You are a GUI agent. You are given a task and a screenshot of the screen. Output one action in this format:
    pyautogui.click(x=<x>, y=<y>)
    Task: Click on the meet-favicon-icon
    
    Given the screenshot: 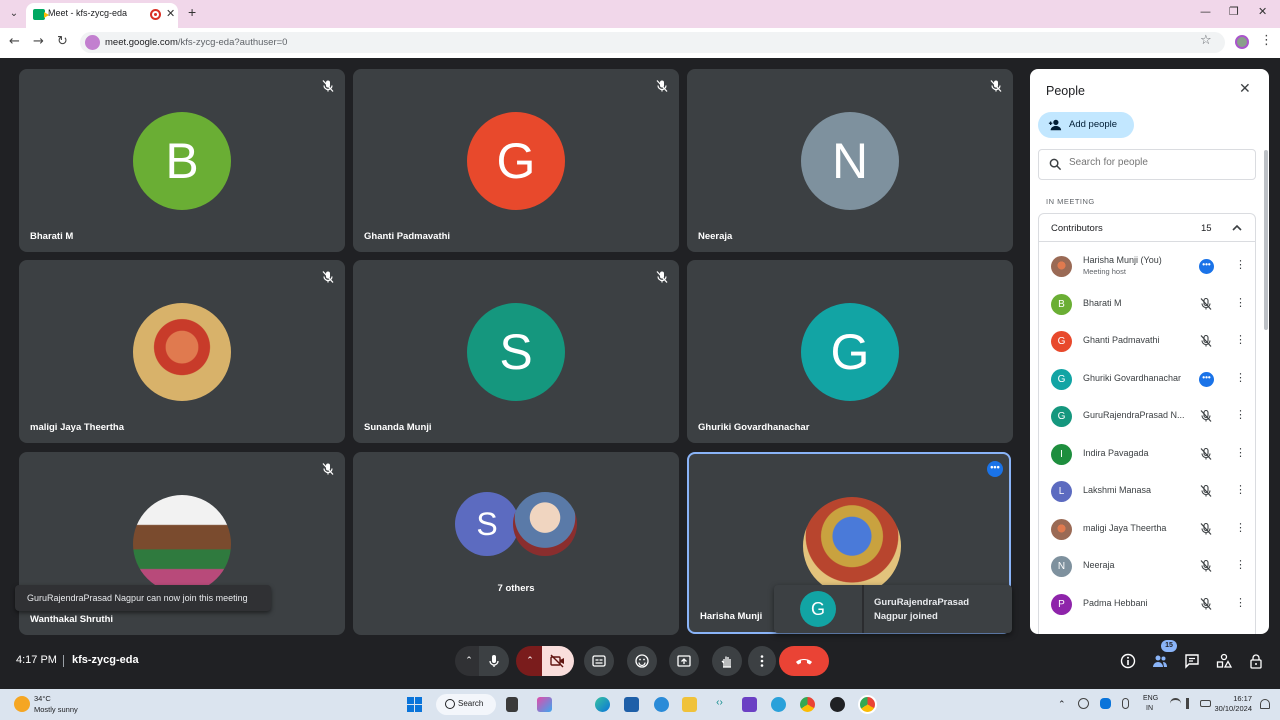 What is the action you would take?
    pyautogui.click(x=41, y=14)
    